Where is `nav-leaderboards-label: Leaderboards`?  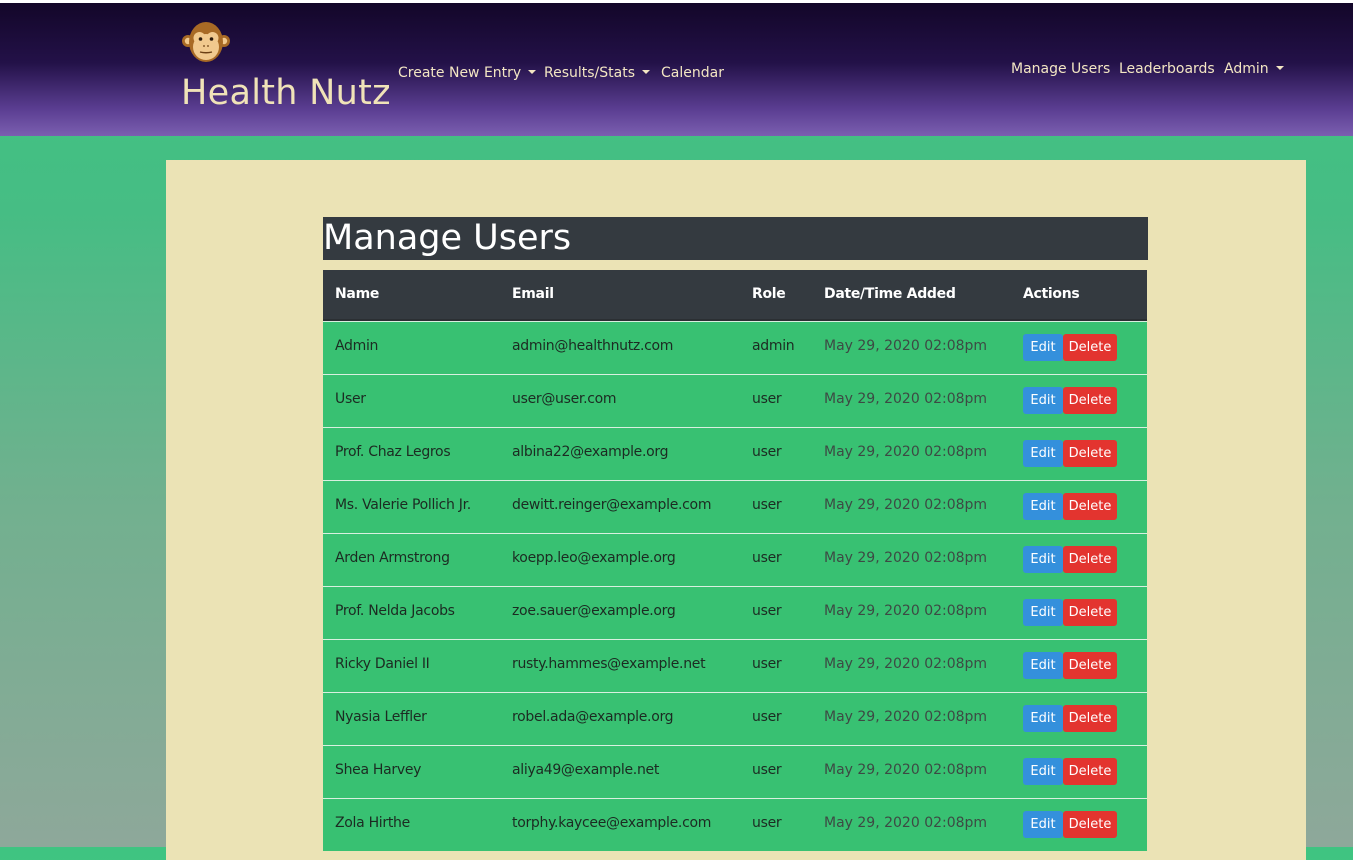 nav-leaderboards-label: Leaderboards is located at coordinates (1167, 69).